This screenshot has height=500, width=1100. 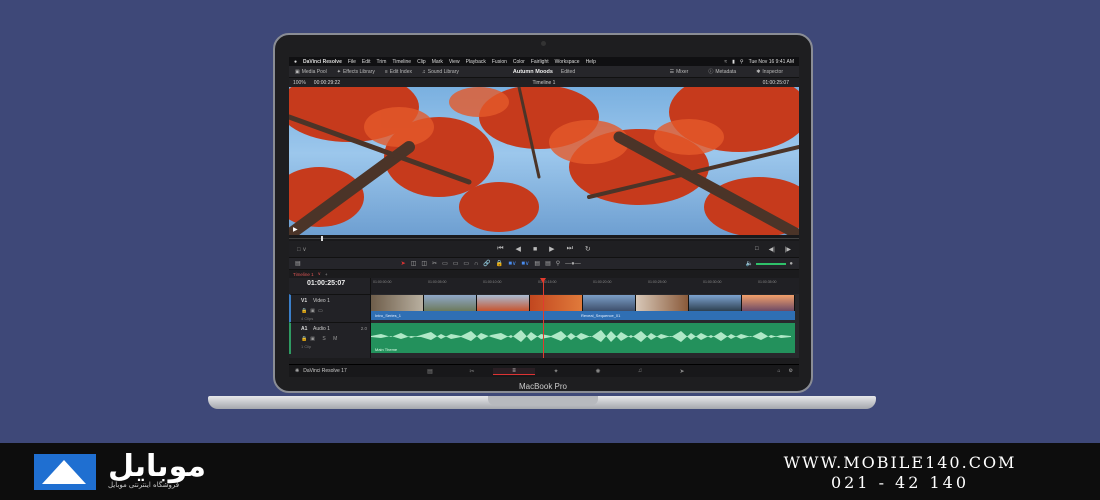 What do you see at coordinates (500, 249) in the screenshot?
I see `skip-back-icon: ⏮` at bounding box center [500, 249].